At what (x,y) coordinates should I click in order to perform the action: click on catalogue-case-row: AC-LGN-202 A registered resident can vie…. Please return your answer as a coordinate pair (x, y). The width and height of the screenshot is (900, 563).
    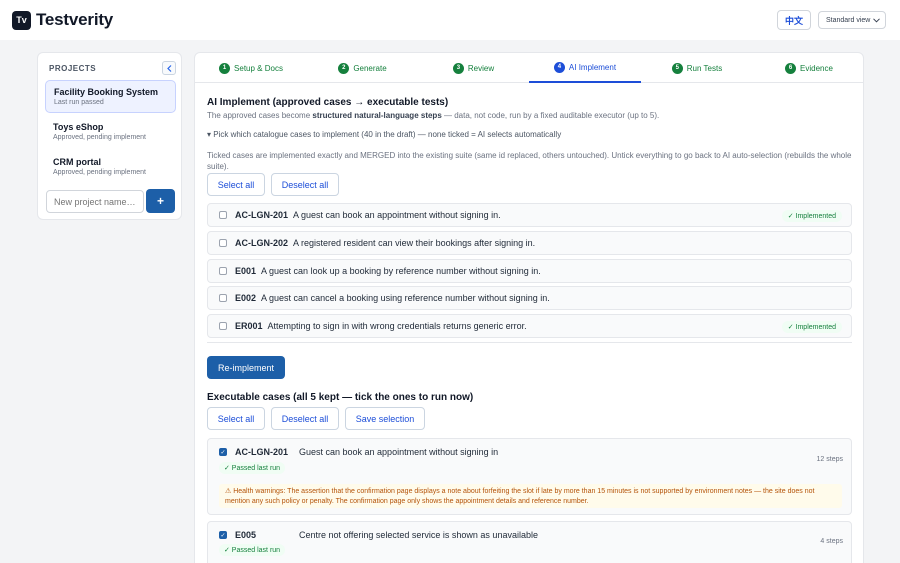
    Looking at the image, I should click on (529, 243).